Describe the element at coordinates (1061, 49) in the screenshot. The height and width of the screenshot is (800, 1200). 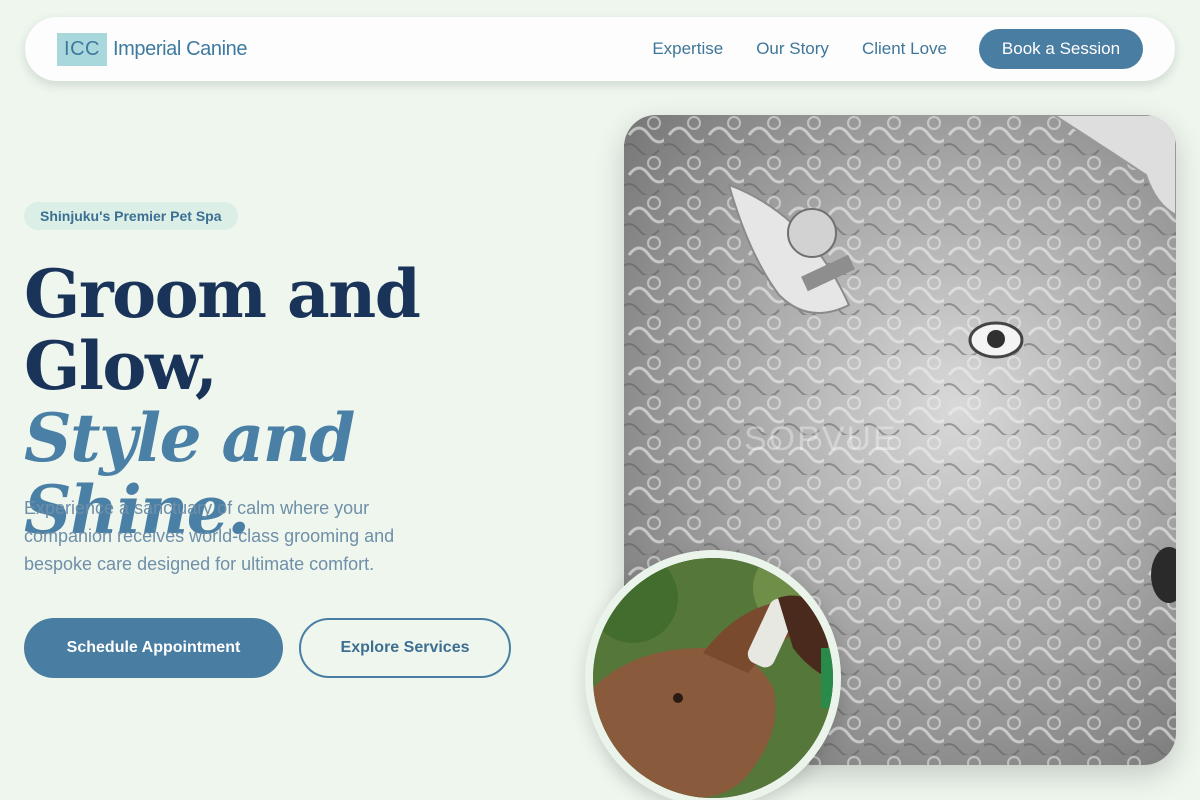
I see `book-session-button: Book a Session` at that location.